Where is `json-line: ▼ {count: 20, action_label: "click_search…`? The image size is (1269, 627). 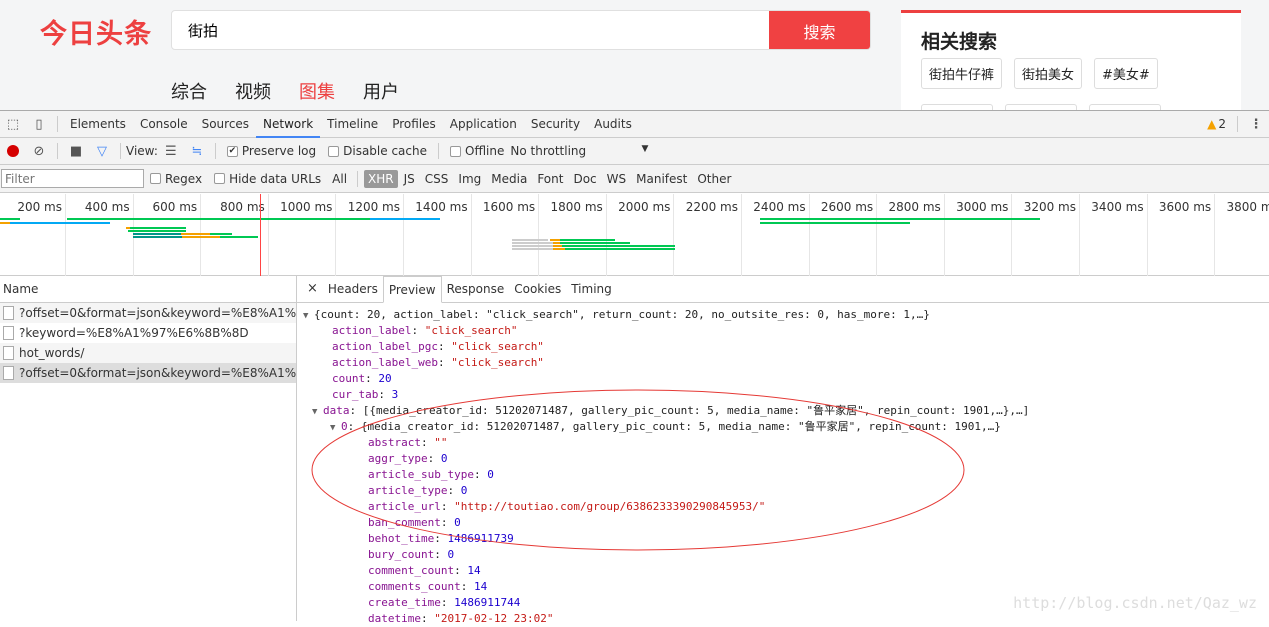
json-line: ▼ {count: 20, action_label: "click_search… is located at coordinates (783, 315).